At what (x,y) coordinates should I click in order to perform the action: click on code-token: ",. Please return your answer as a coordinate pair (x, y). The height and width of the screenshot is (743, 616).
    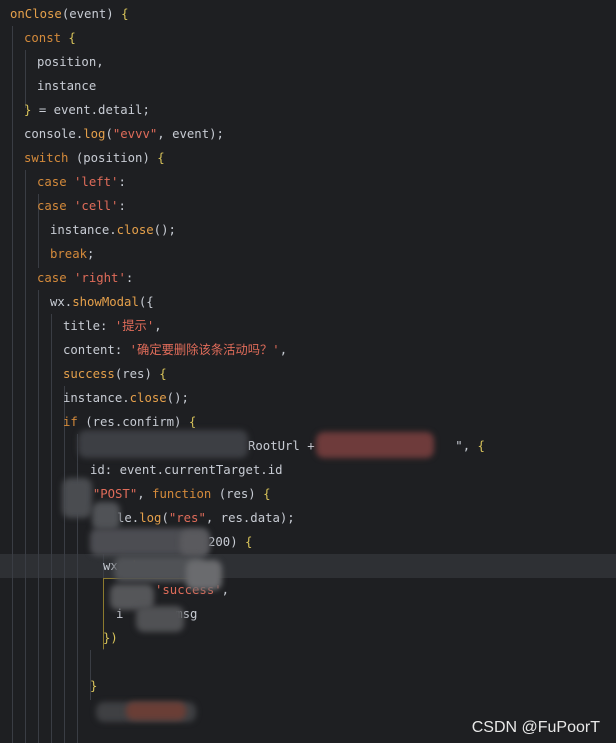
    Looking at the image, I should click on (466, 446).